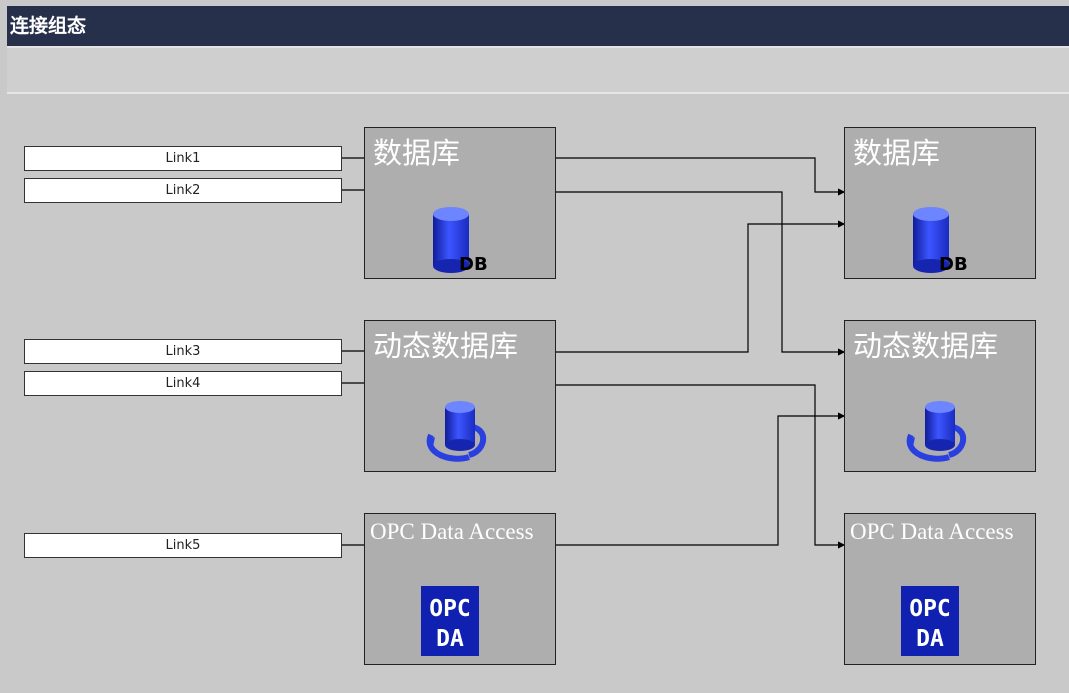 This screenshot has height=693, width=1069. Describe the element at coordinates (460, 396) in the screenshot. I see `left-dynamic-db-block: 动态数据库` at that location.